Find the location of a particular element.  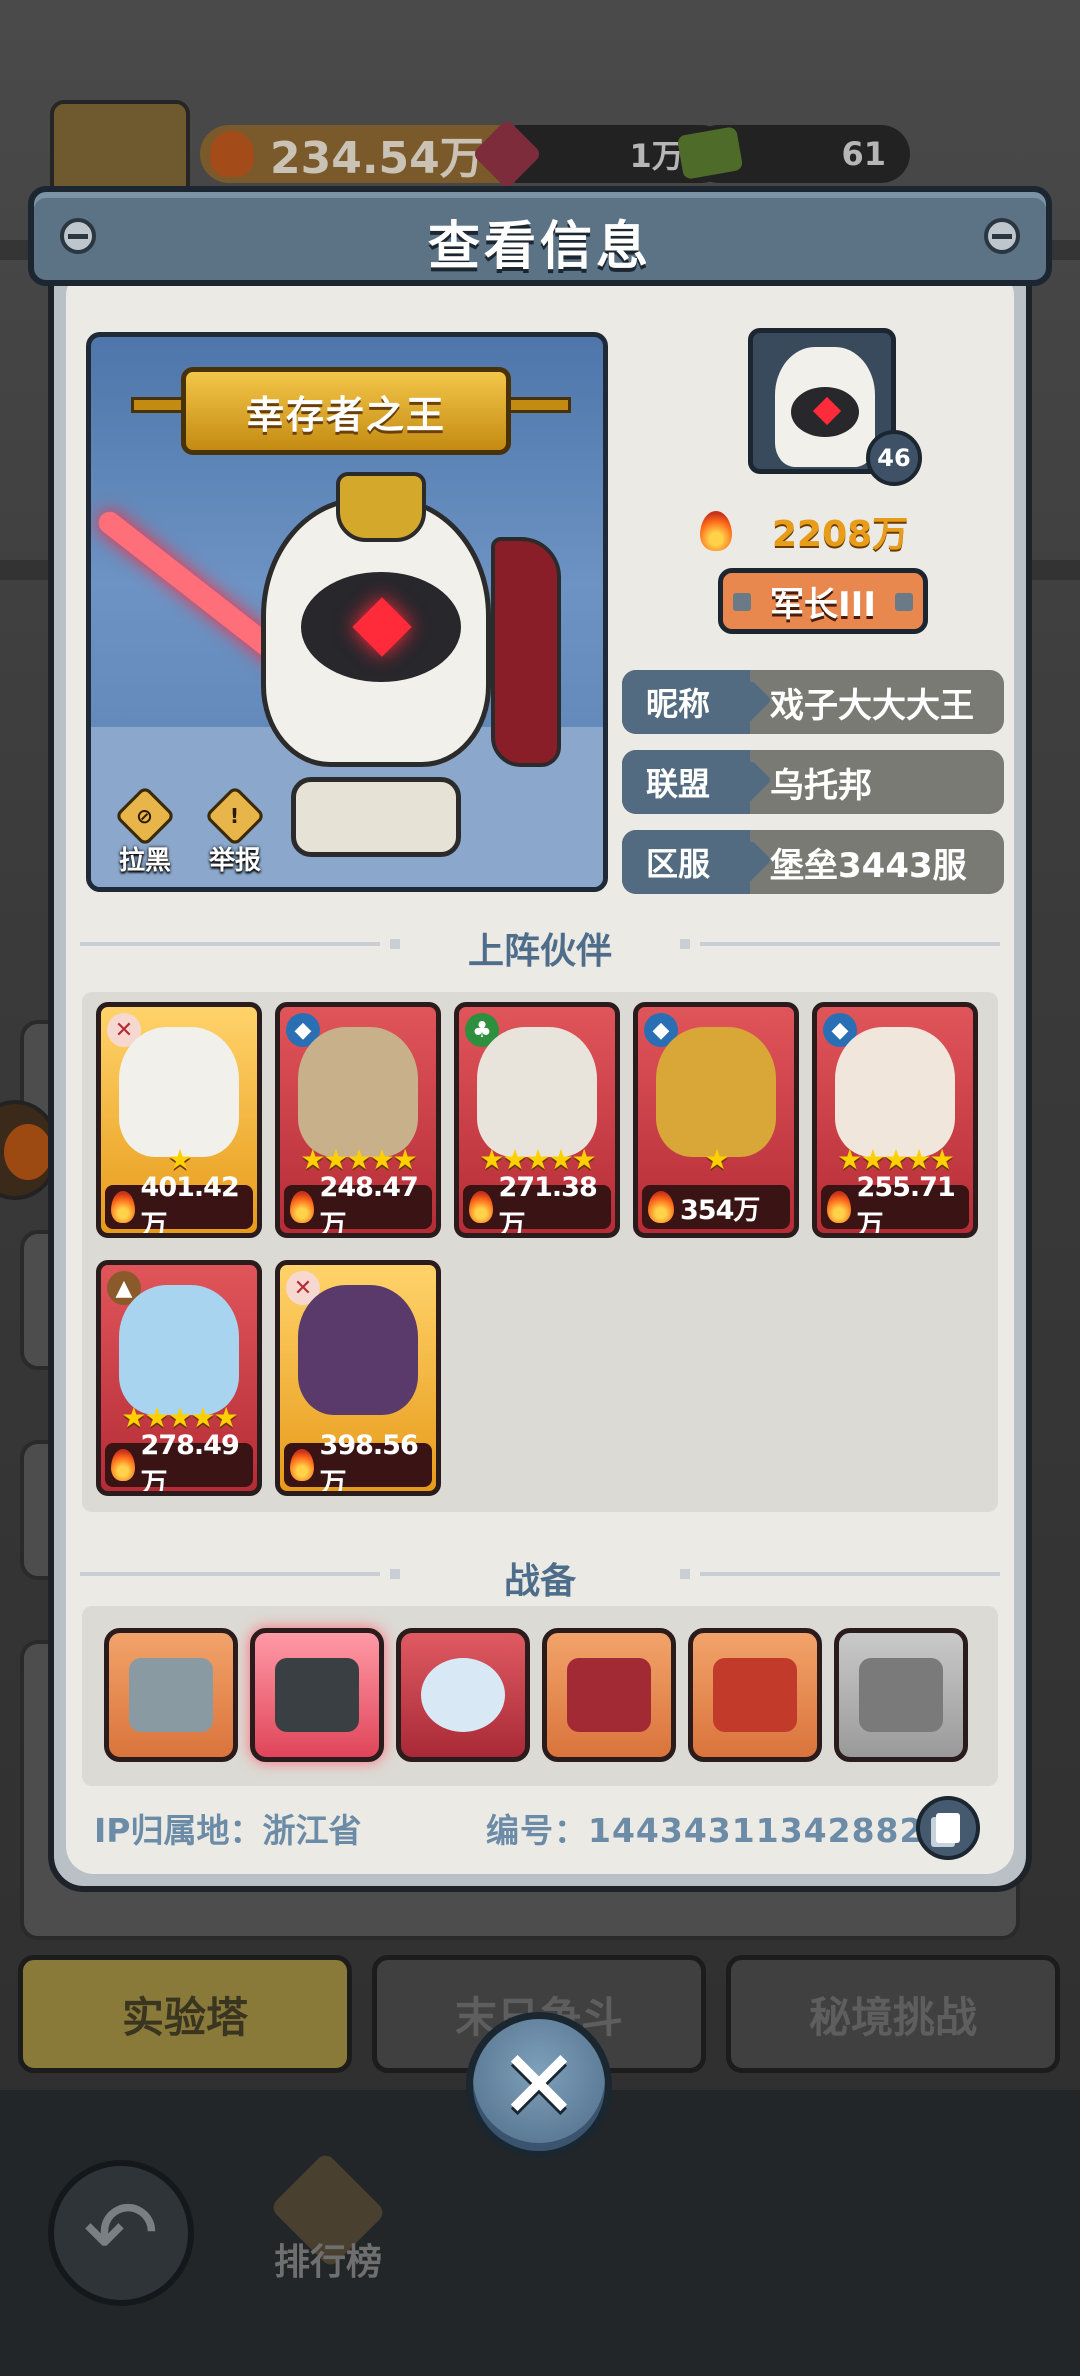

partner-card: ◆ ★★★★★ 248.47万 is located at coordinates (358, 1120).